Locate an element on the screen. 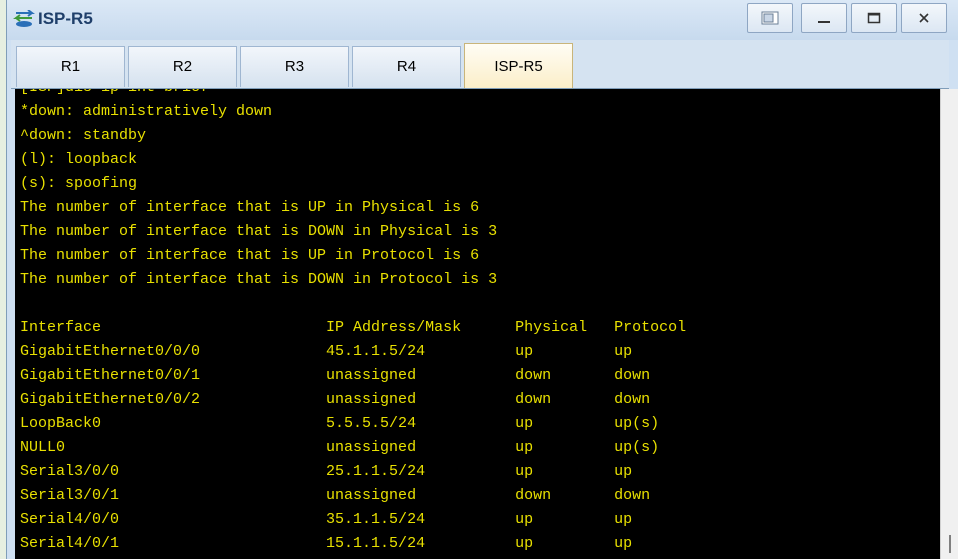 The width and height of the screenshot is (958, 559). close-icon is located at coordinates (924, 18).